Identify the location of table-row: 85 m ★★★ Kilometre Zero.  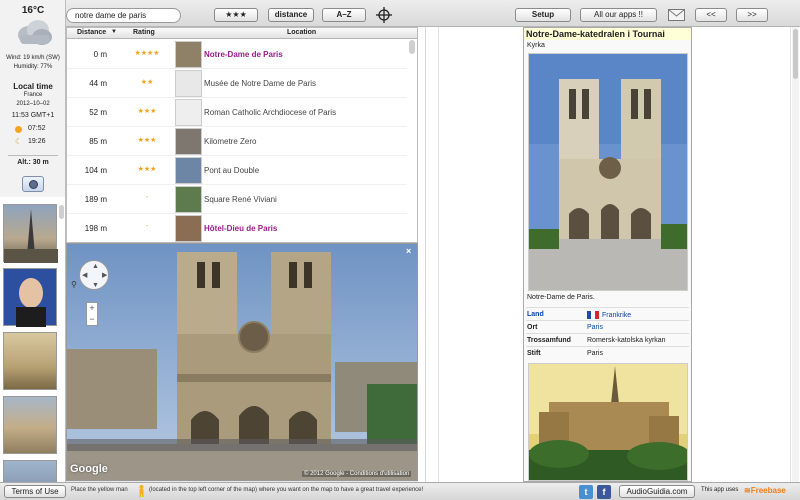
(237, 141).